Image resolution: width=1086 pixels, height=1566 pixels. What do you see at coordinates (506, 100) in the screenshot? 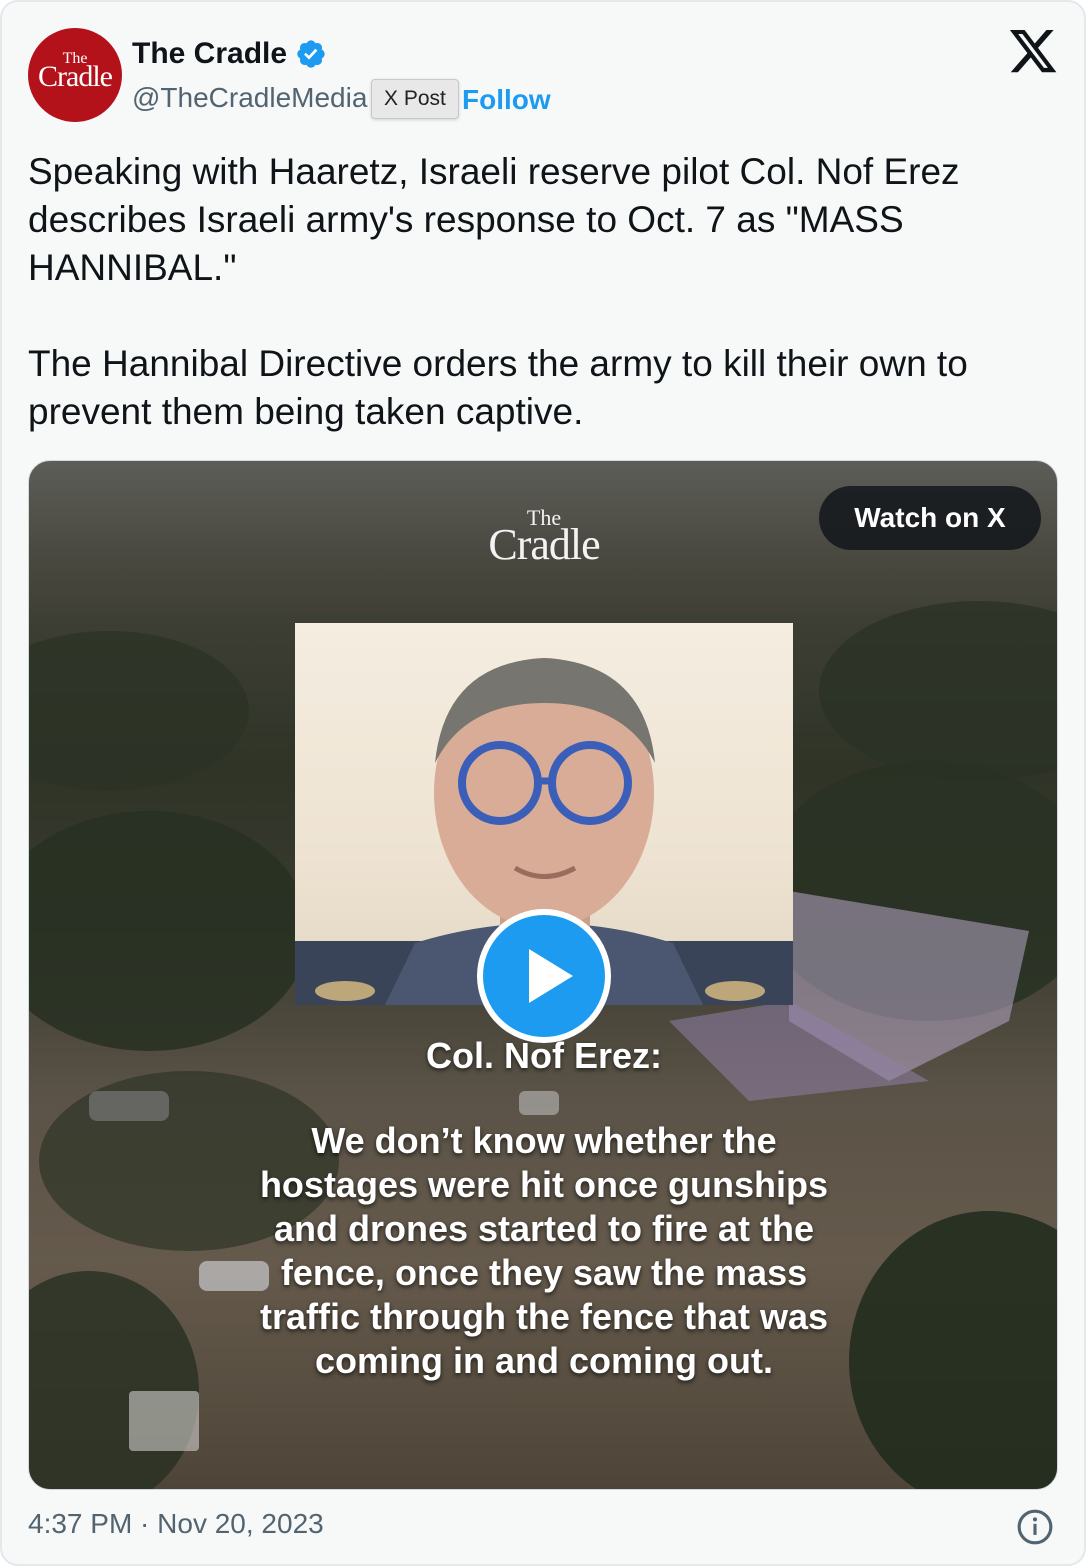
I see `follow-button: Follow` at bounding box center [506, 100].